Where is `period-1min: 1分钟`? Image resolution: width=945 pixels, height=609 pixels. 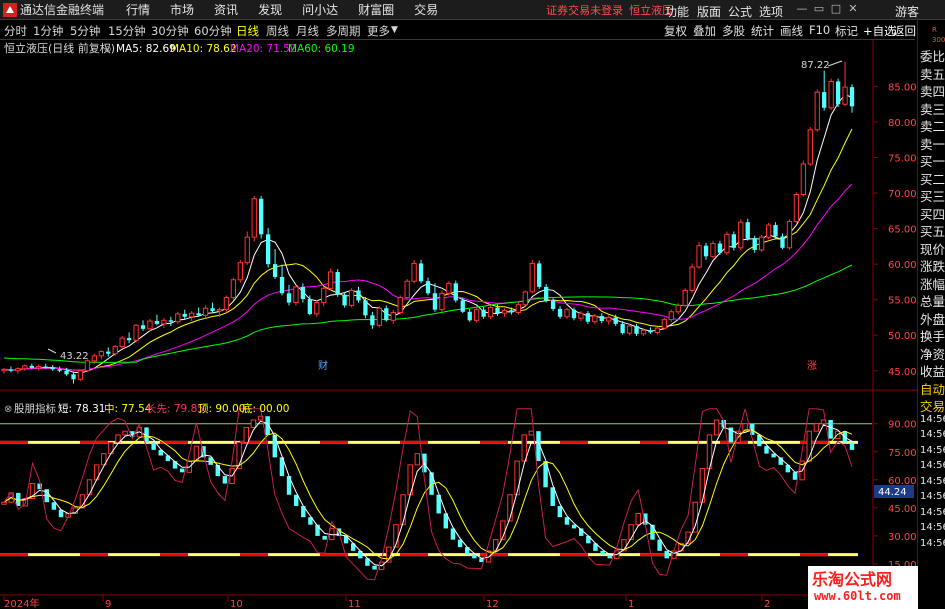 period-1min: 1分钟 is located at coordinates (48, 31).